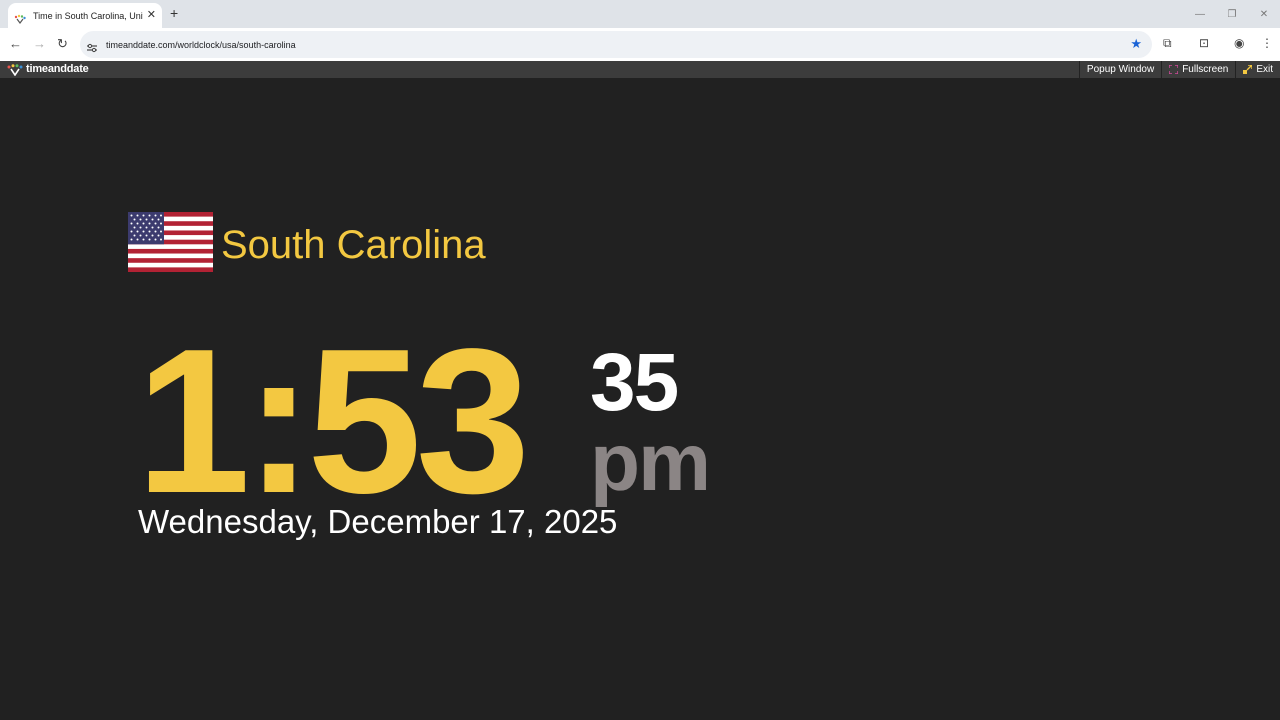 This screenshot has width=1280, height=720. I want to click on reload-icon: ↻, so click(62, 44).